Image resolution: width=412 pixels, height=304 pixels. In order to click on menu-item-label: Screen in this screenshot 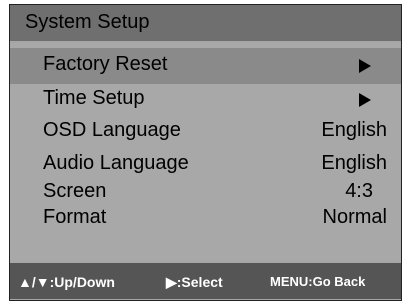, I will do `click(75, 191)`.